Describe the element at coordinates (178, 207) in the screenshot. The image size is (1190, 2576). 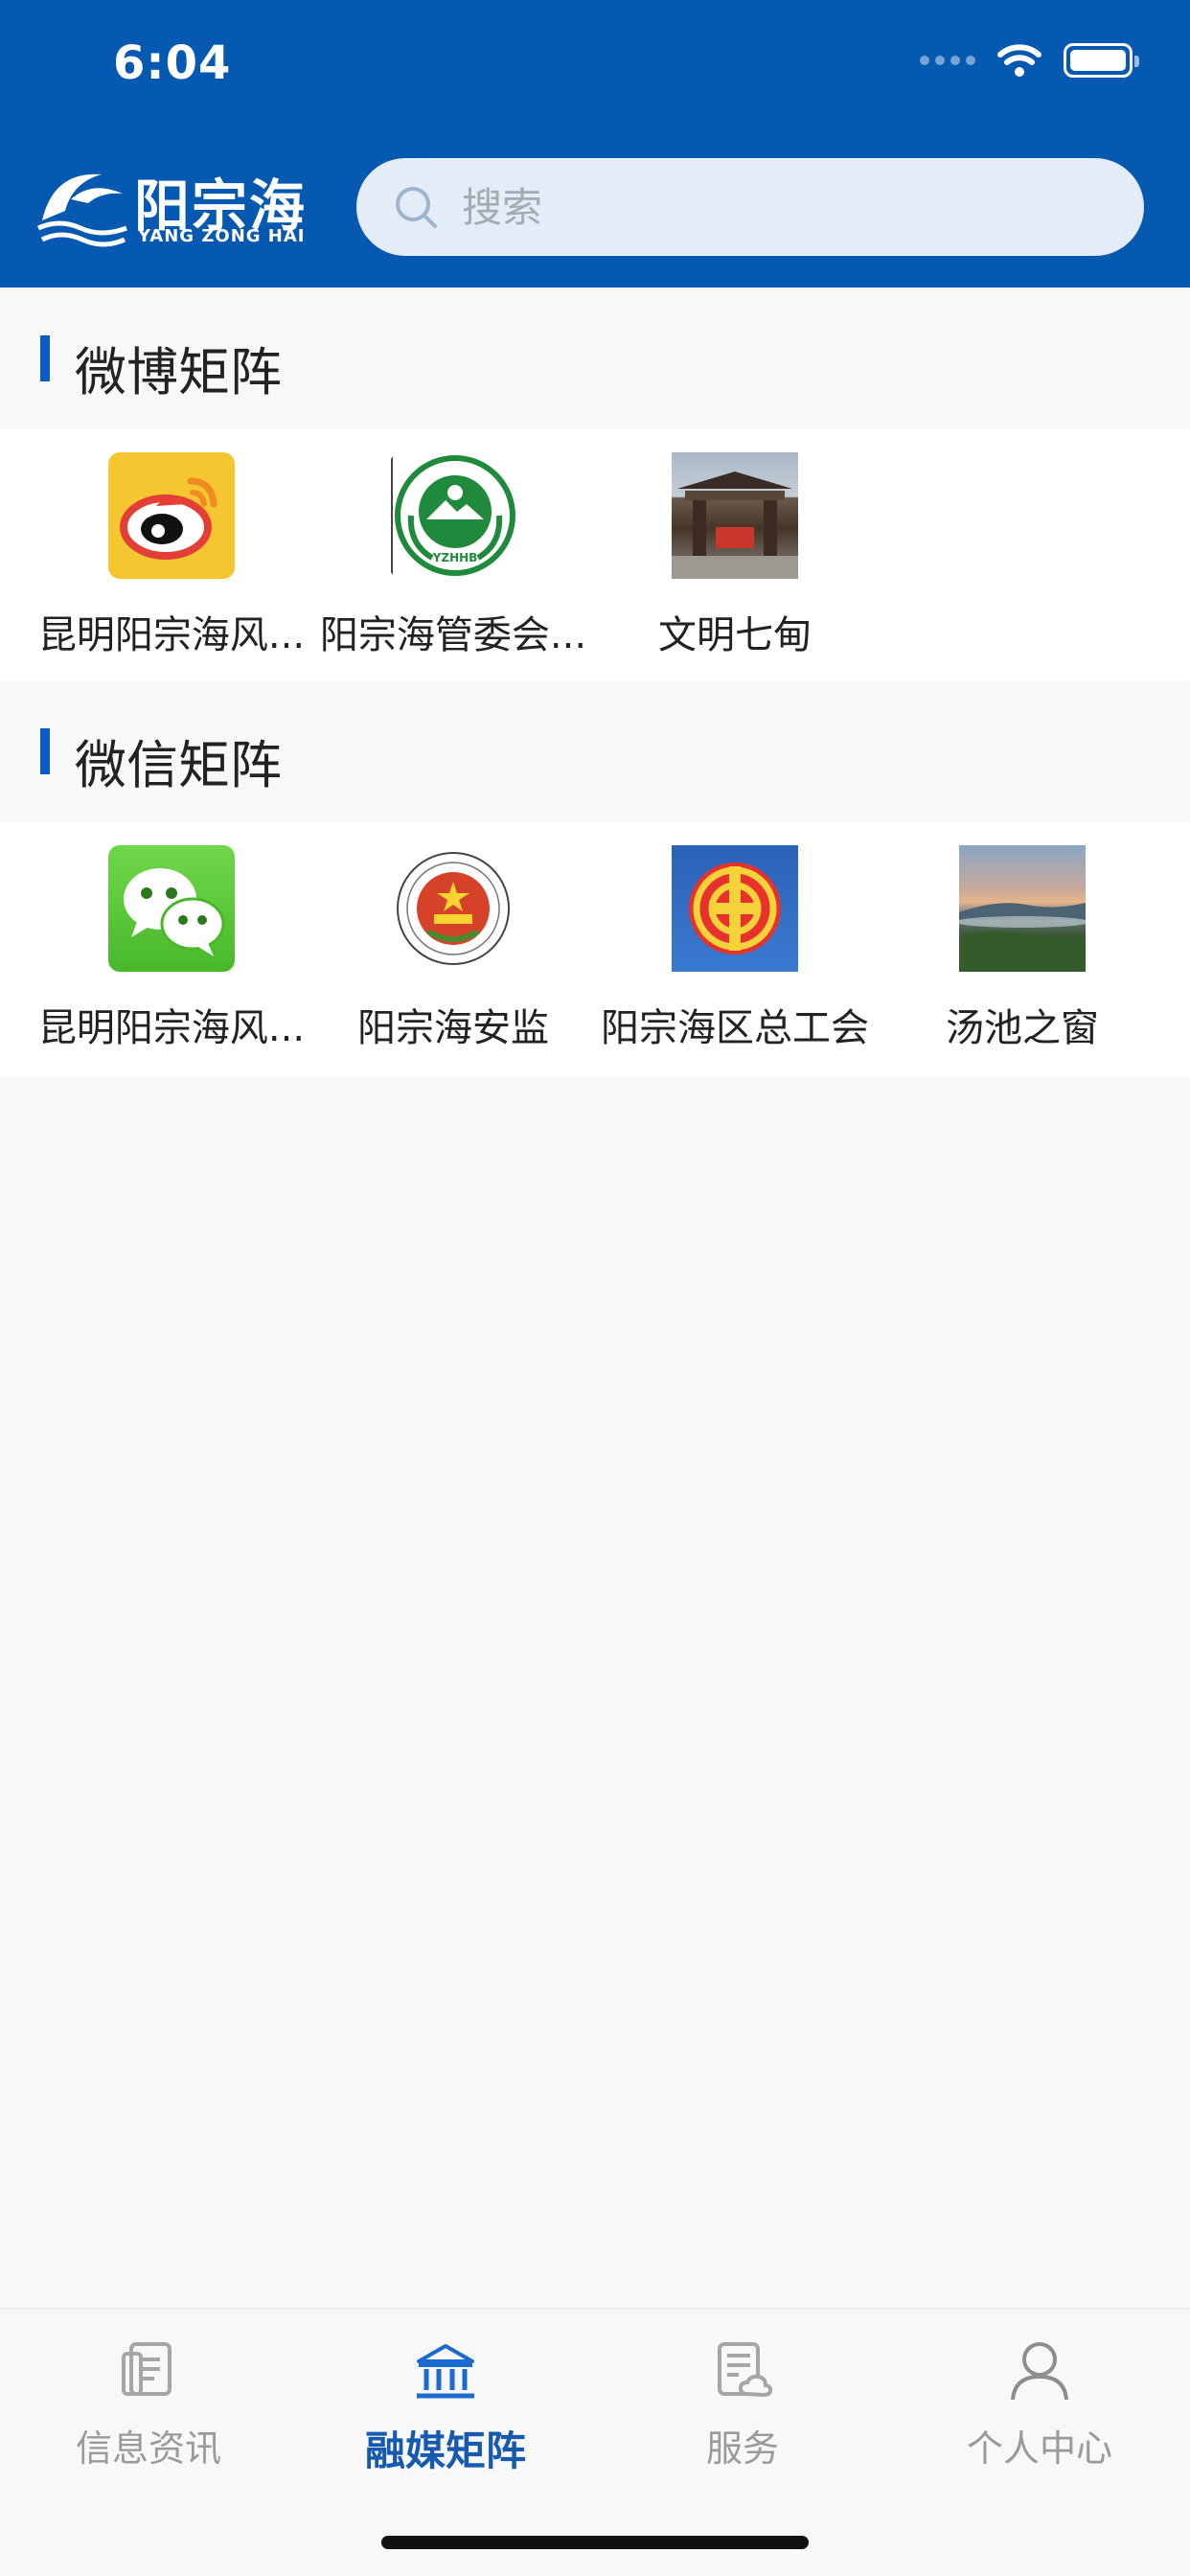
I see `app-logo: 阳宗海 YANG ZONG HAI` at that location.